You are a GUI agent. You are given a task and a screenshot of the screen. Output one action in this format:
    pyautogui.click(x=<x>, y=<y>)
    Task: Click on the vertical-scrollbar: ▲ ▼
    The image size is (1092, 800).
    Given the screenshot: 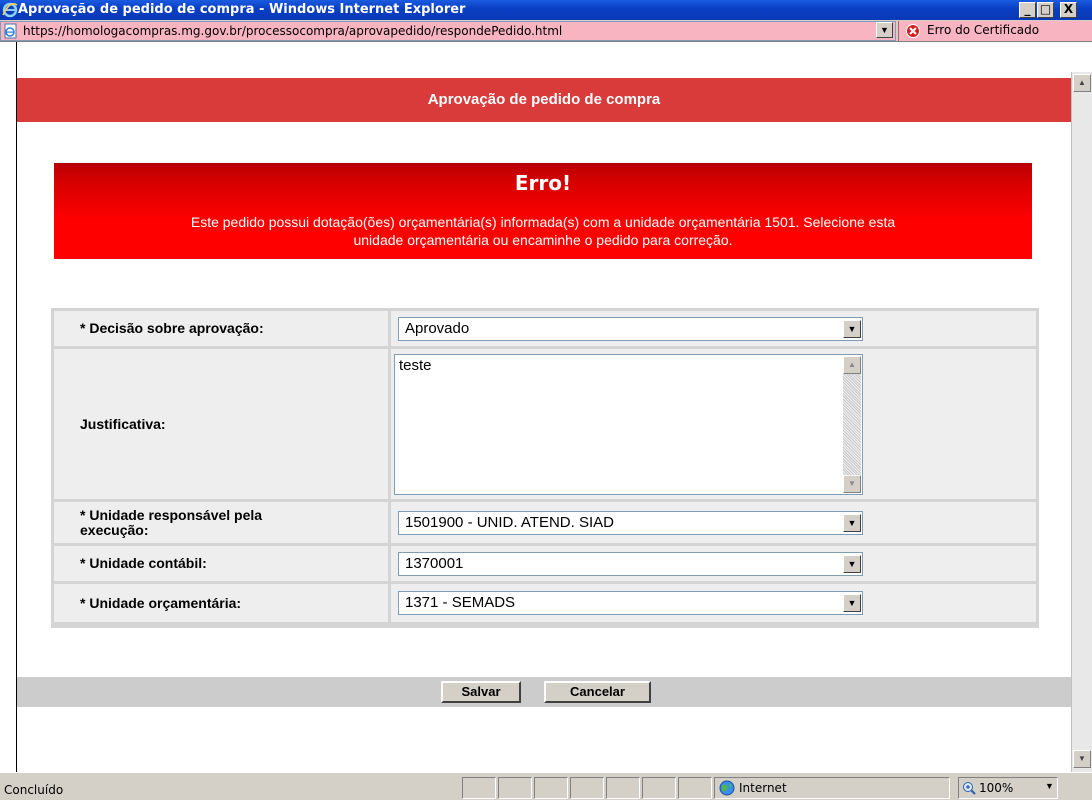 What is the action you would take?
    pyautogui.click(x=1081, y=422)
    